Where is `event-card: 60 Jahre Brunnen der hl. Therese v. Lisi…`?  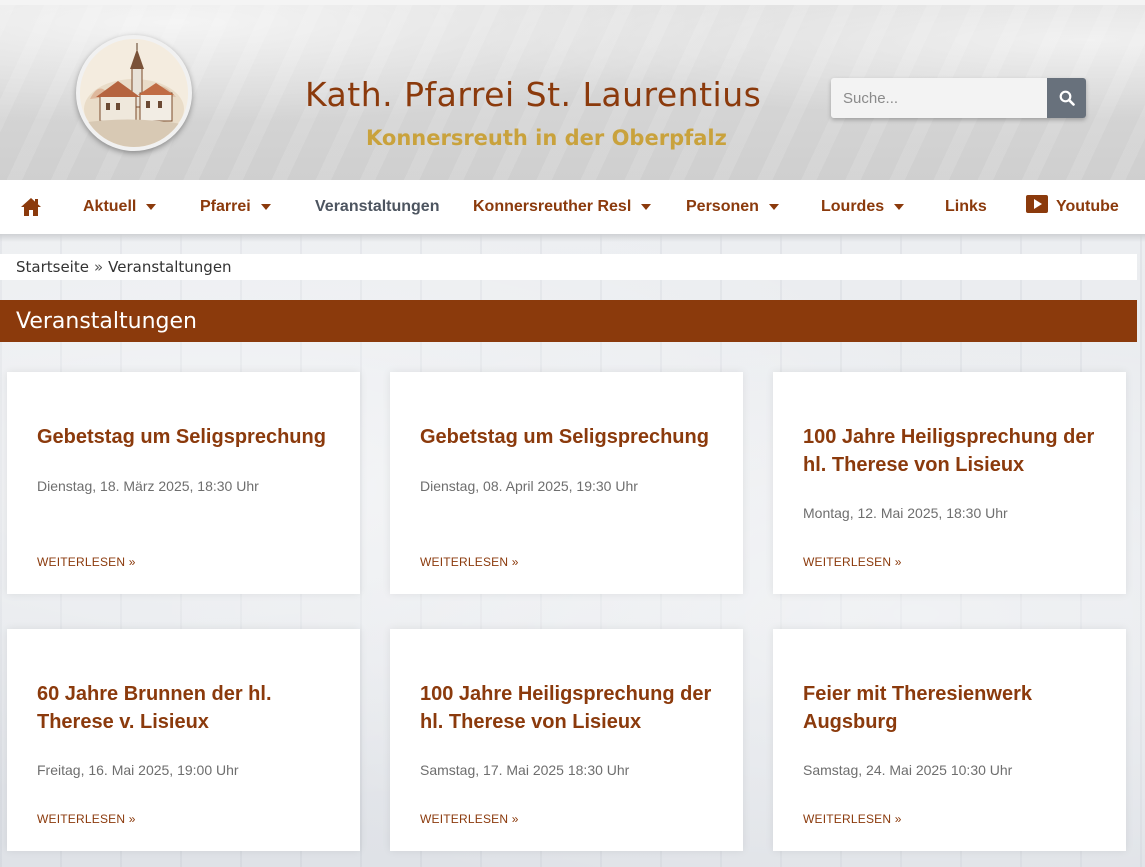
event-card: 60 Jahre Brunnen der hl. Therese v. Lisi… is located at coordinates (183, 740).